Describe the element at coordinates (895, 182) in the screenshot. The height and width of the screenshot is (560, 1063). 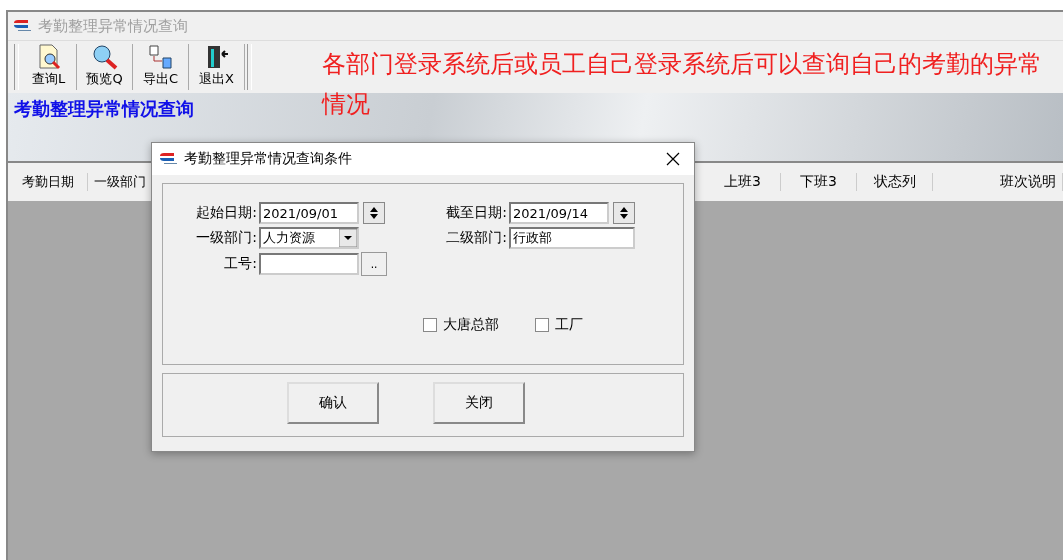
I see `column-header: 状态列` at that location.